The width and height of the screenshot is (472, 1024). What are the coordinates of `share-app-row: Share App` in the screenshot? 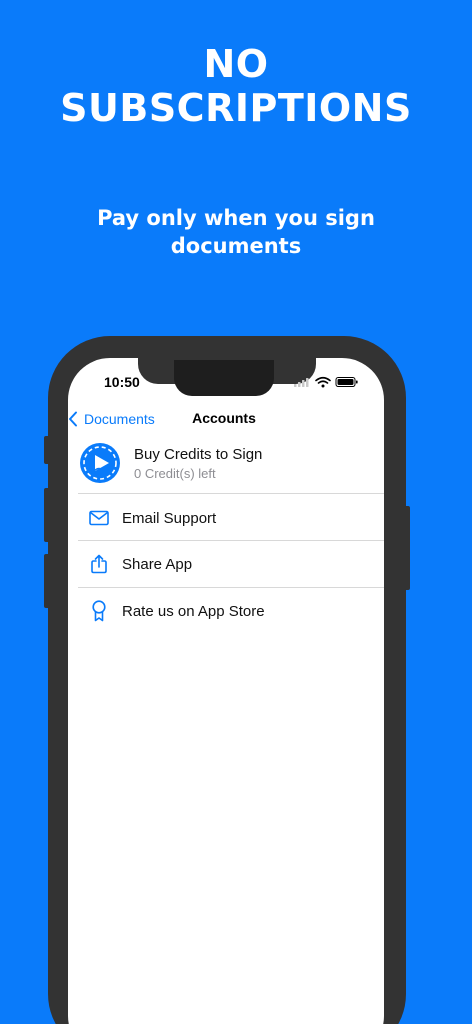 It's located at (231, 564).